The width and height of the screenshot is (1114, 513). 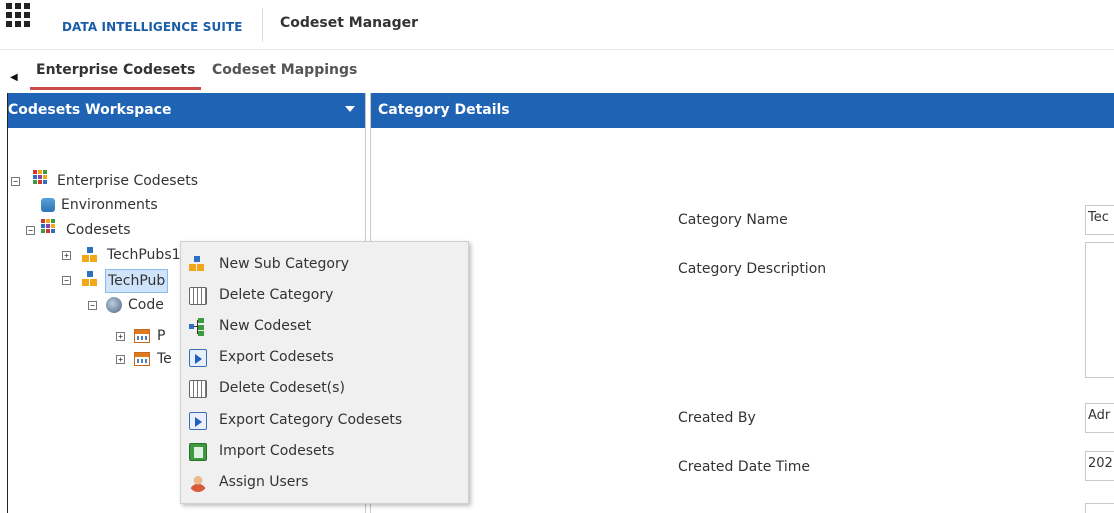 What do you see at coordinates (90, 110) in the screenshot?
I see `workspace-title: Codesets Workspace` at bounding box center [90, 110].